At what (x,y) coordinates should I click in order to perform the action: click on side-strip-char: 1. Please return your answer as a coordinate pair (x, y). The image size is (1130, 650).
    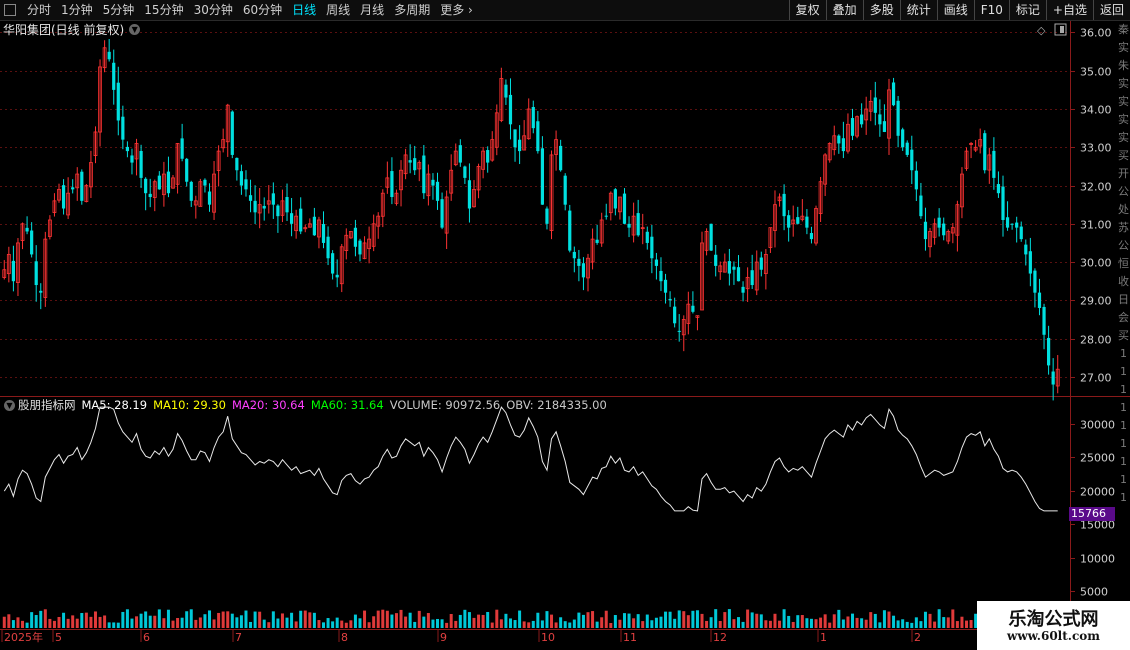
    Looking at the image, I should click on (1123, 479).